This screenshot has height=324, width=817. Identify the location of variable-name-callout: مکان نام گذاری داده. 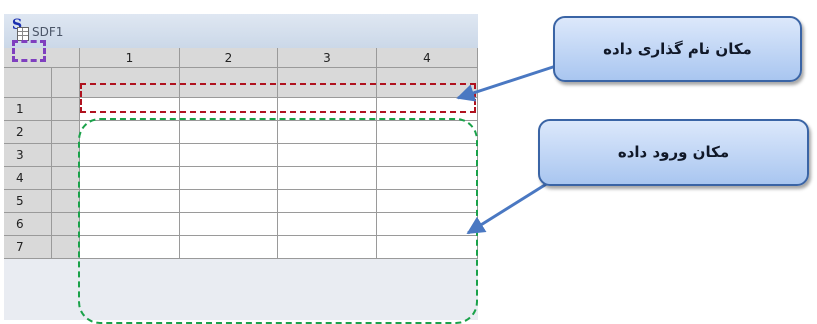
(677, 49).